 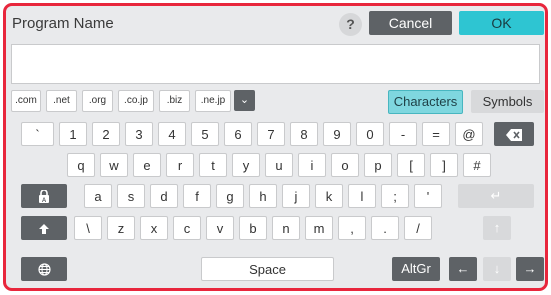 I want to click on key-c: c, so click(x=187, y=228).